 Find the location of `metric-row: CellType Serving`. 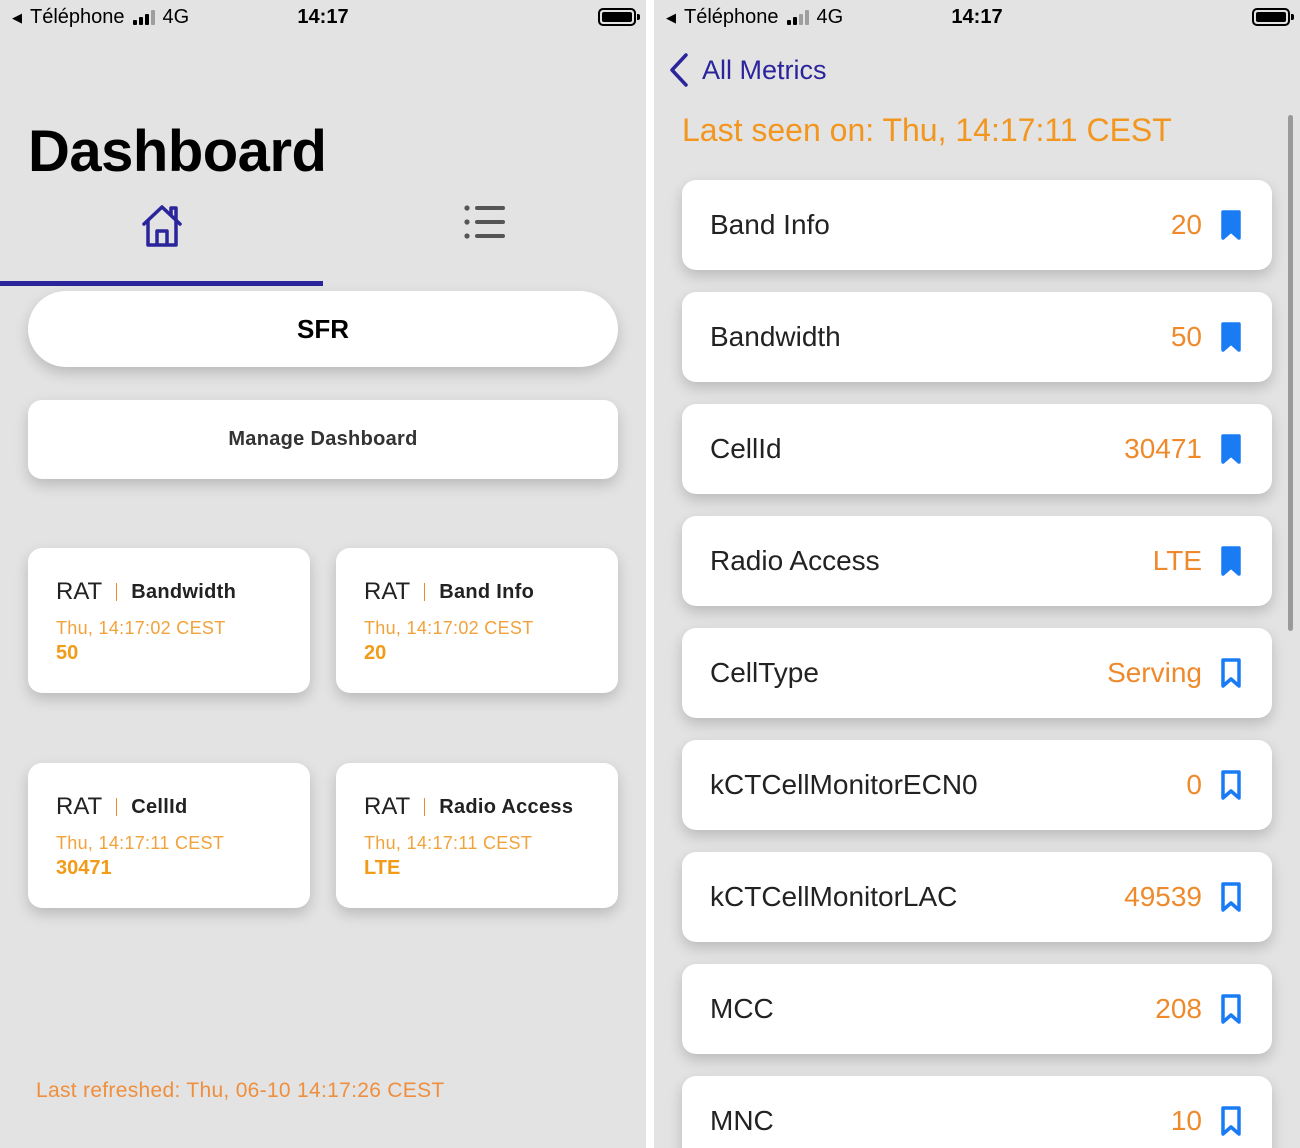

metric-row: CellType Serving is located at coordinates (977, 673).